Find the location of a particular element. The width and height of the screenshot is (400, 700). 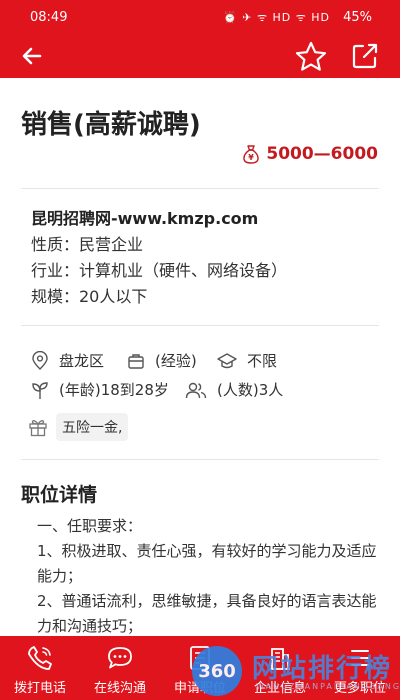

location-tag: 盘龙区 is located at coordinates (67, 360).